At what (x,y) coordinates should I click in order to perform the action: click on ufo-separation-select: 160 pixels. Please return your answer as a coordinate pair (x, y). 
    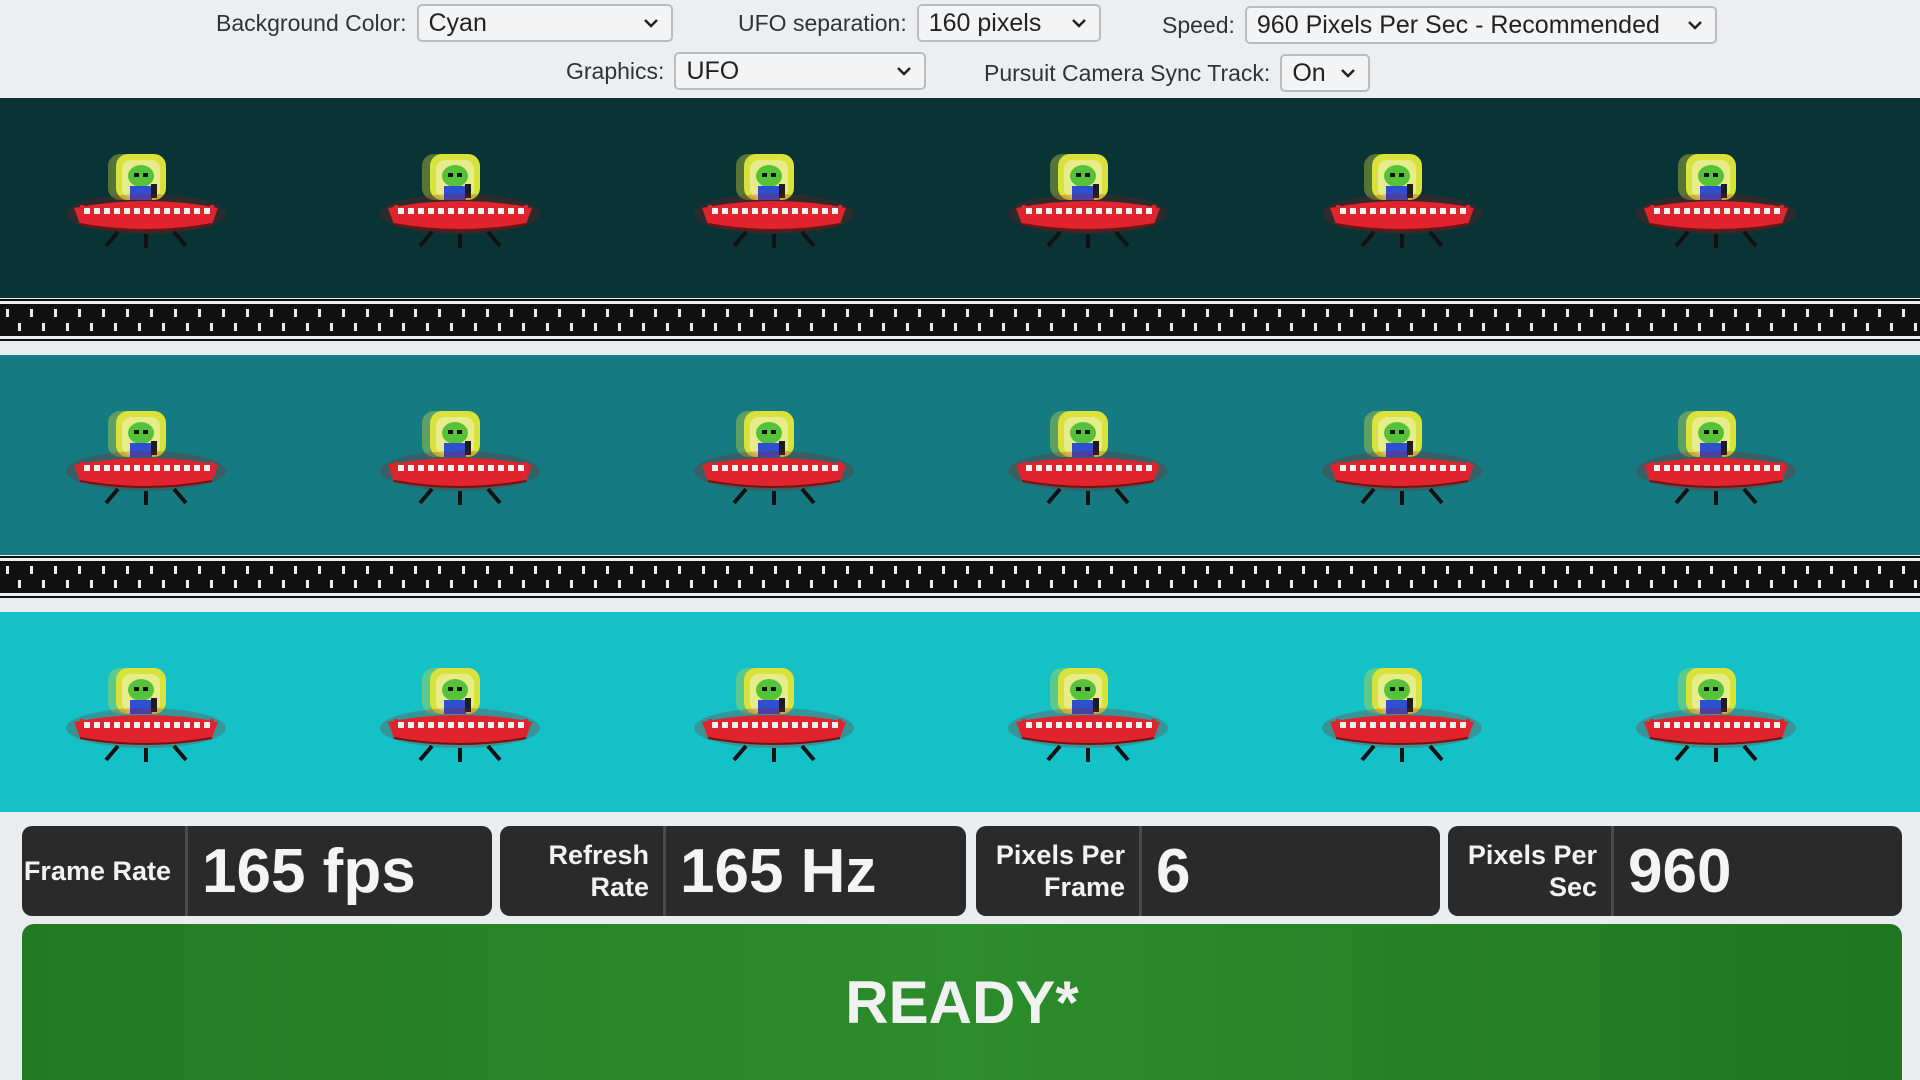
    Looking at the image, I should click on (1008, 23).